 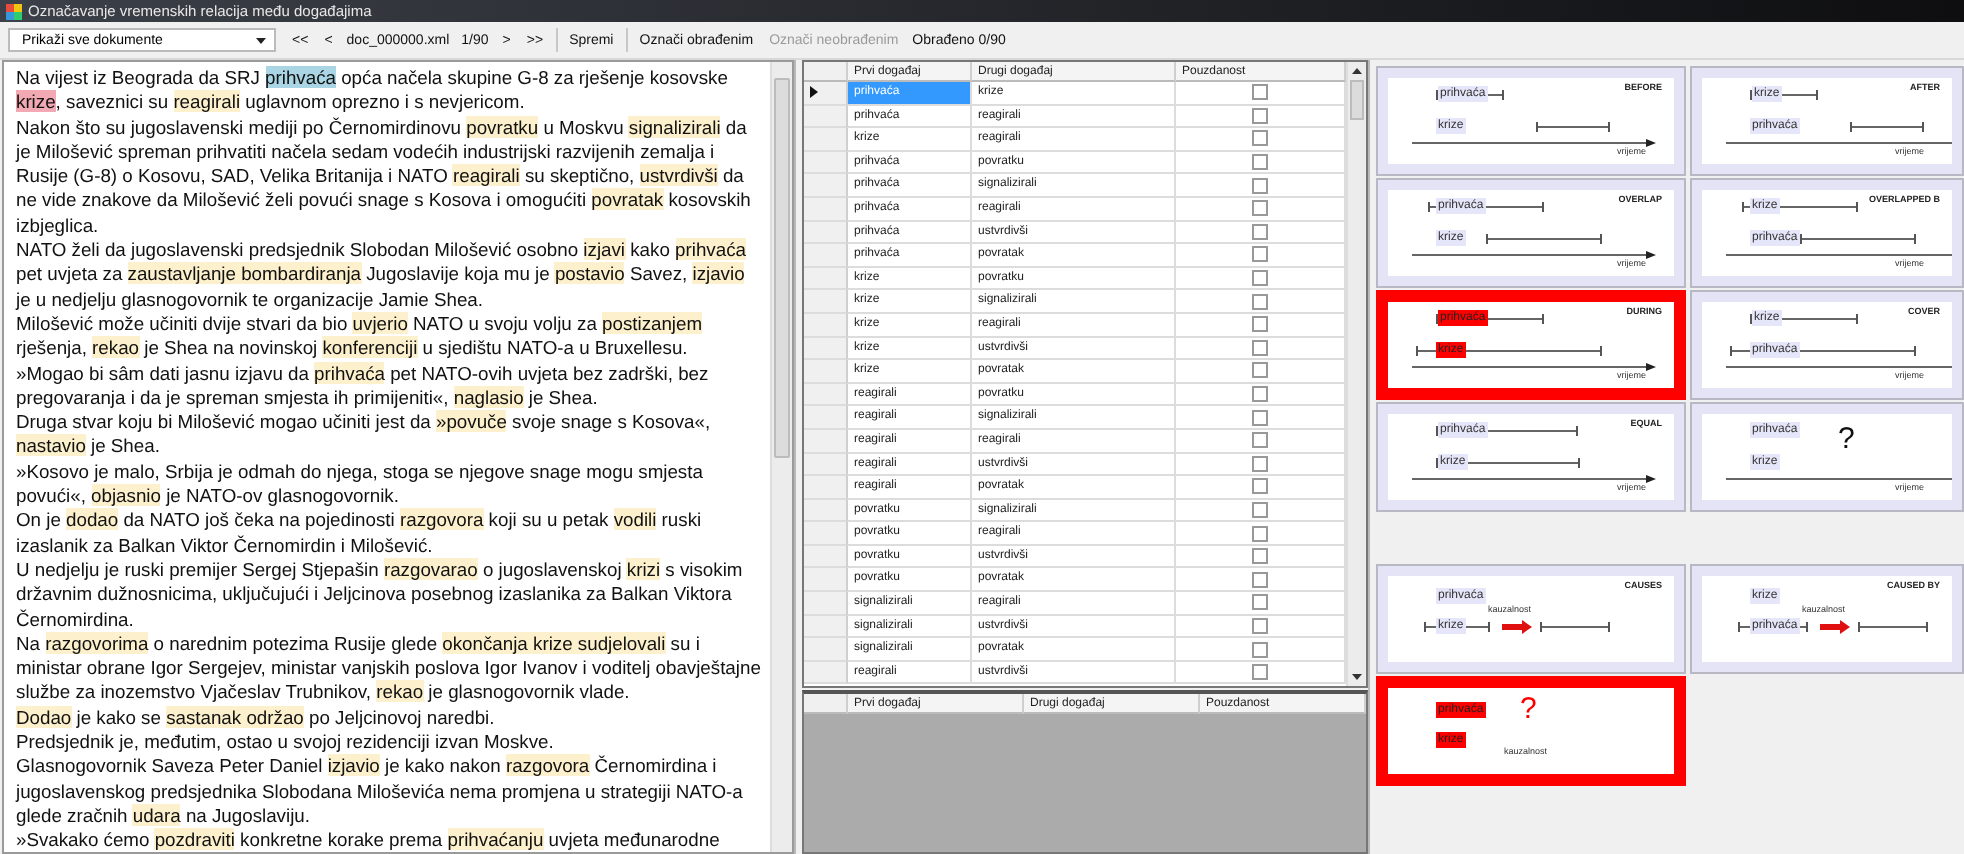 I want to click on text-paragraph: Predsjednik je, međutim, ostao u svojoj rezidenciji izvan Moskve., so click(x=286, y=742).